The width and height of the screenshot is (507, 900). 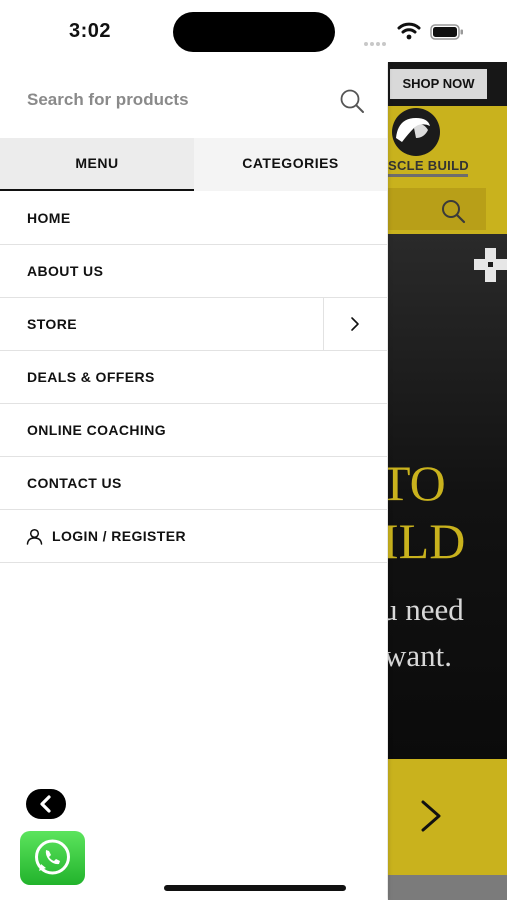 What do you see at coordinates (91, 377) in the screenshot?
I see `menu-item-label: DEALS & OFFERS` at bounding box center [91, 377].